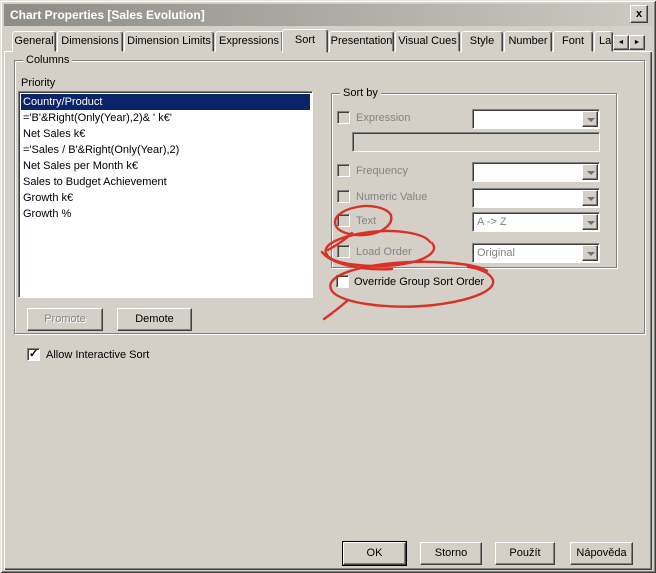 The image size is (656, 573). Describe the element at coordinates (165, 118) in the screenshot. I see `list-item: ='B'&Right(Only(Year),2)& ' k€'` at that location.